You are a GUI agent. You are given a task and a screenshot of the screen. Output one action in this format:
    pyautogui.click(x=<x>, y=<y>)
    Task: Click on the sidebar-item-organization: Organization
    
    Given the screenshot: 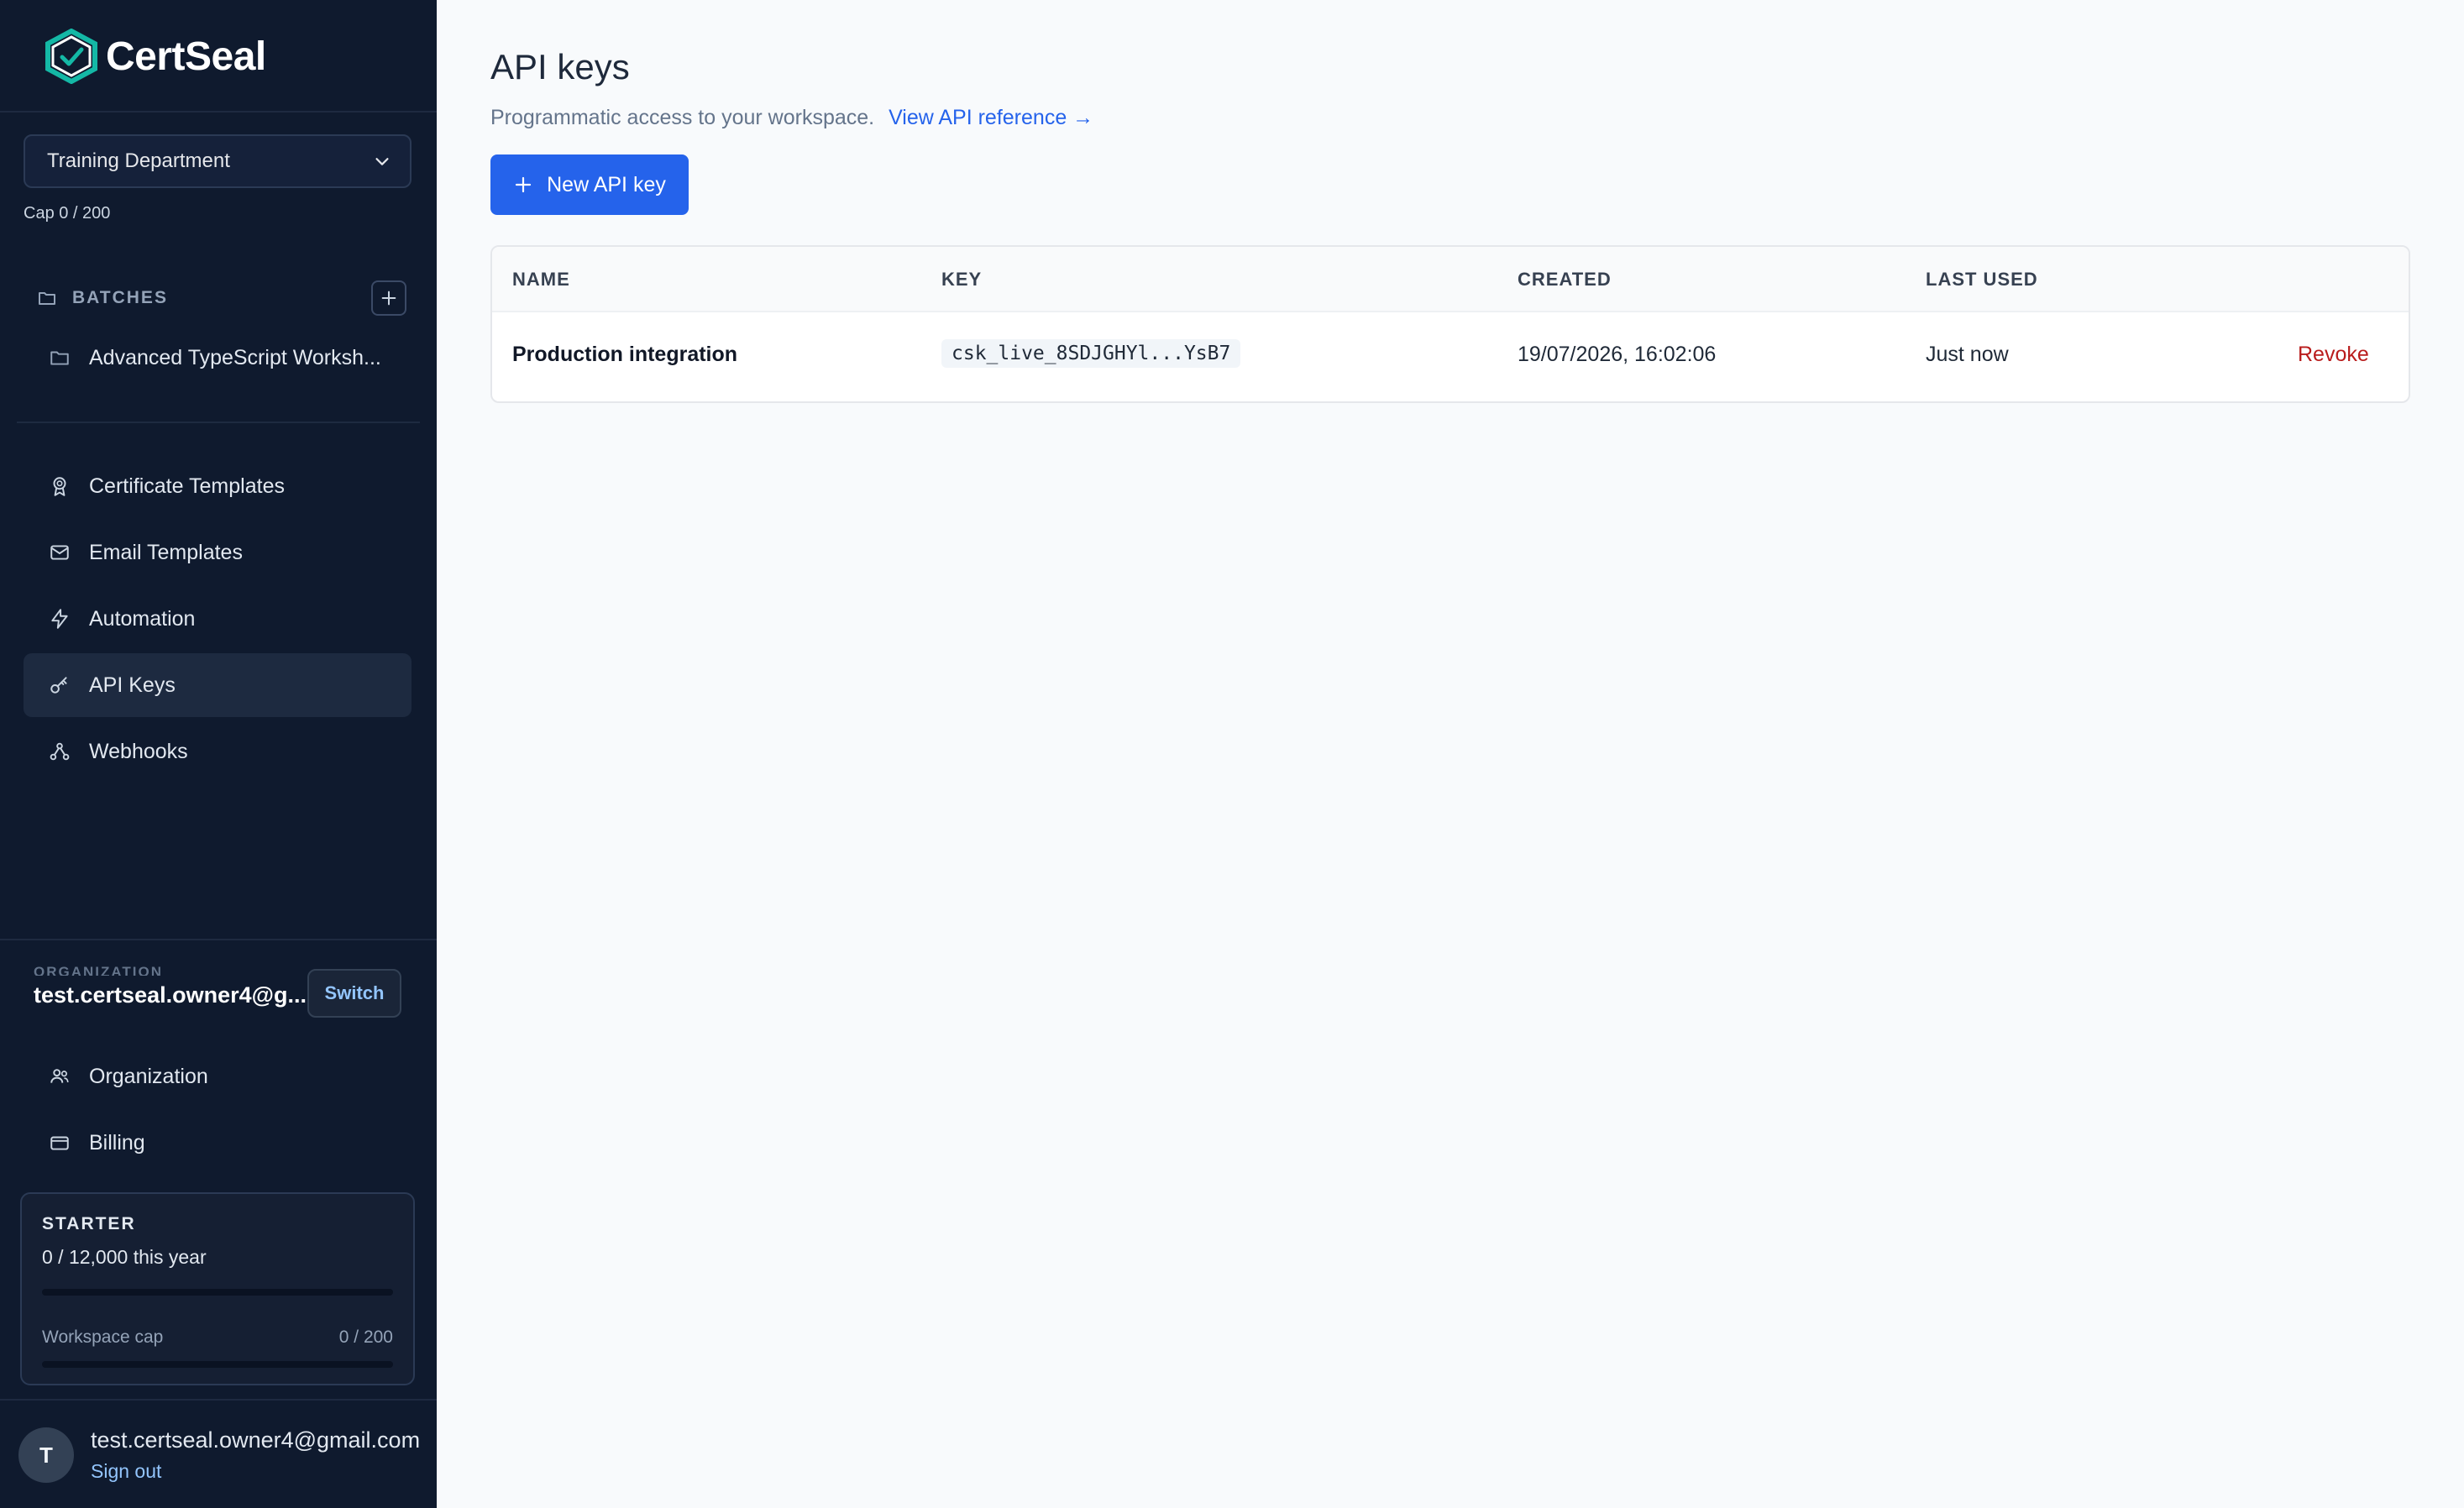 What is the action you would take?
    pyautogui.click(x=218, y=1076)
    